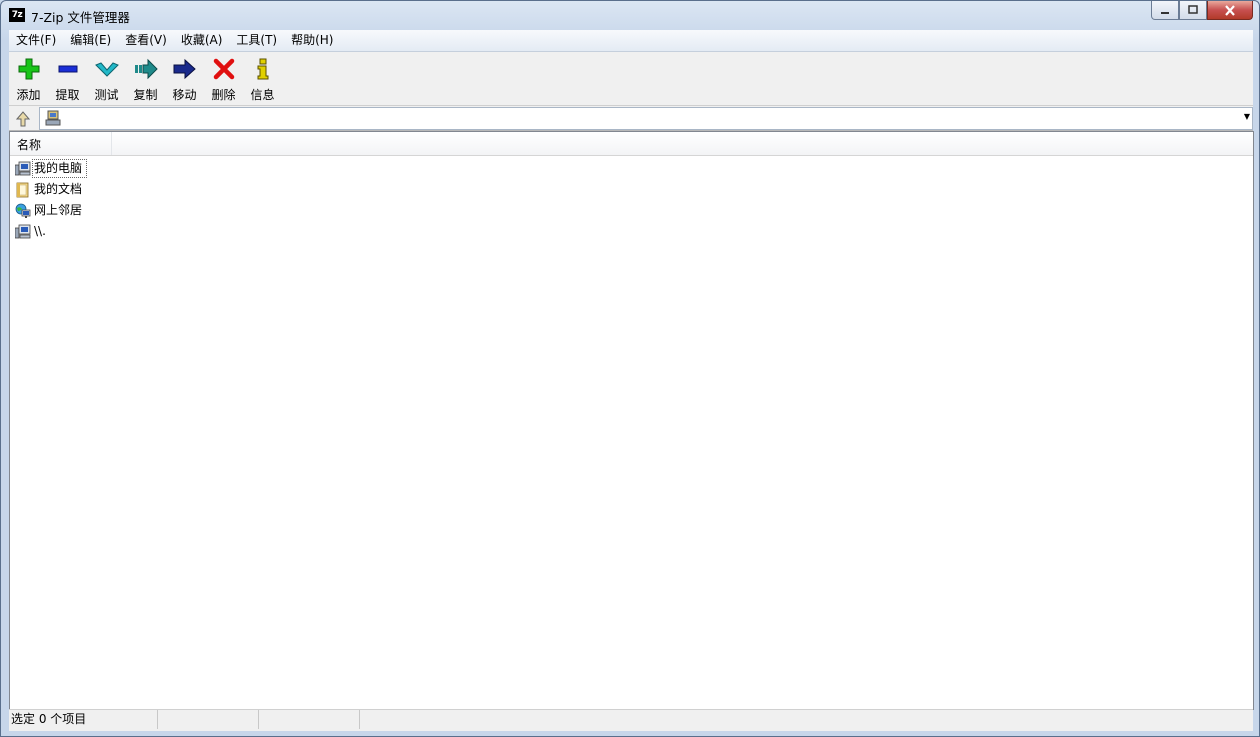  What do you see at coordinates (23, 210) in the screenshot?
I see `network-icon` at bounding box center [23, 210].